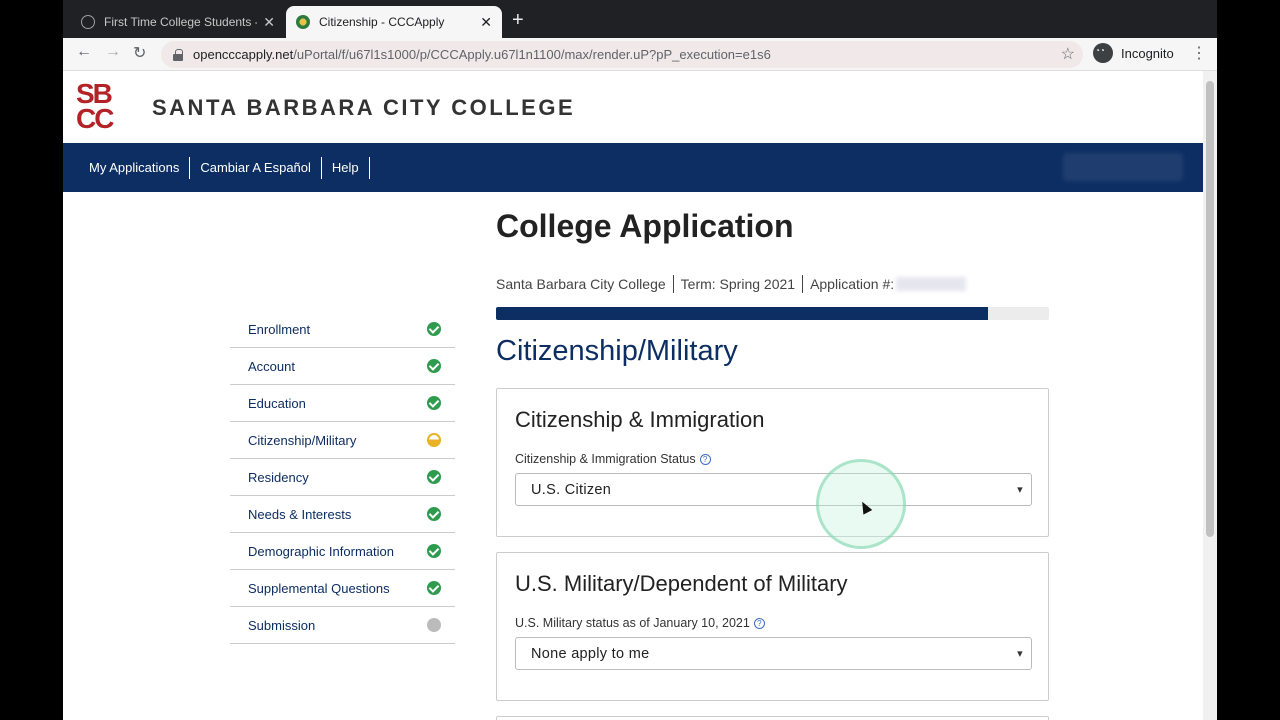 The width and height of the screenshot is (1280, 720). Describe the element at coordinates (279, 329) in the screenshot. I see `step-label: Enrollment` at that location.